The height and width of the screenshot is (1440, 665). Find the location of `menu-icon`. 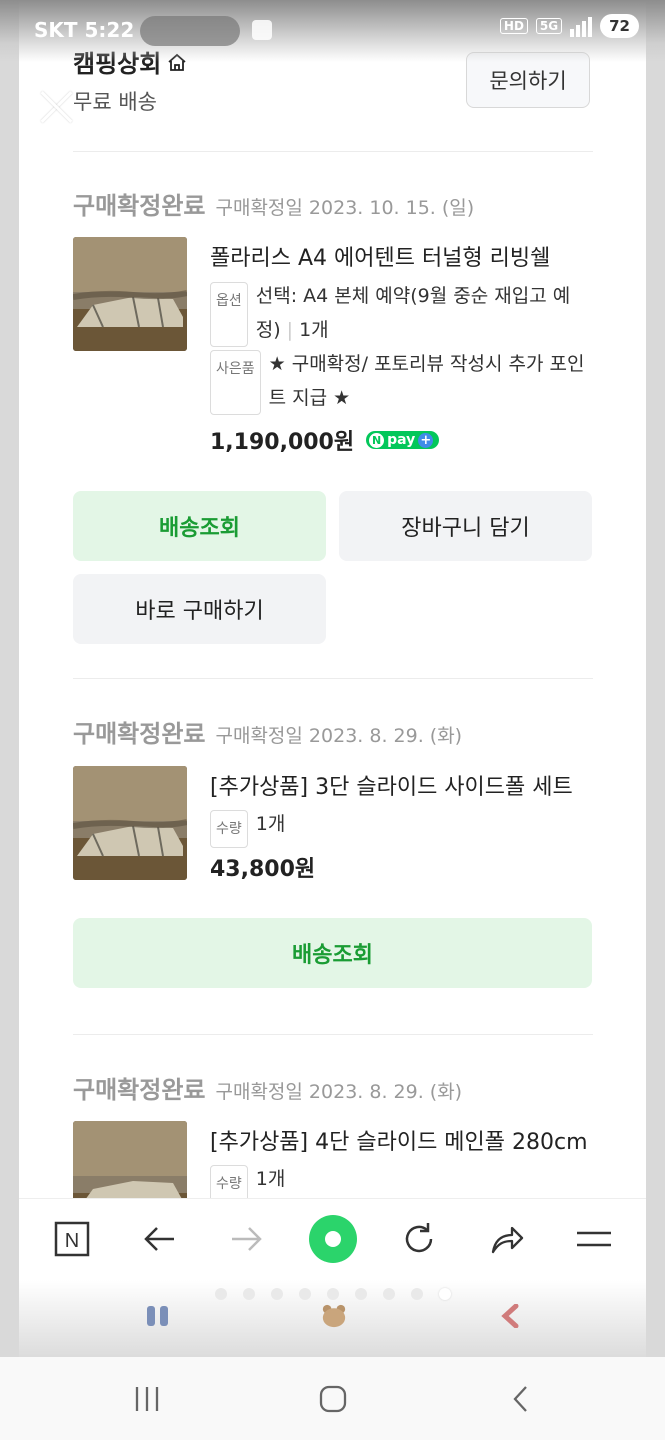

menu-icon is located at coordinates (594, 1239).